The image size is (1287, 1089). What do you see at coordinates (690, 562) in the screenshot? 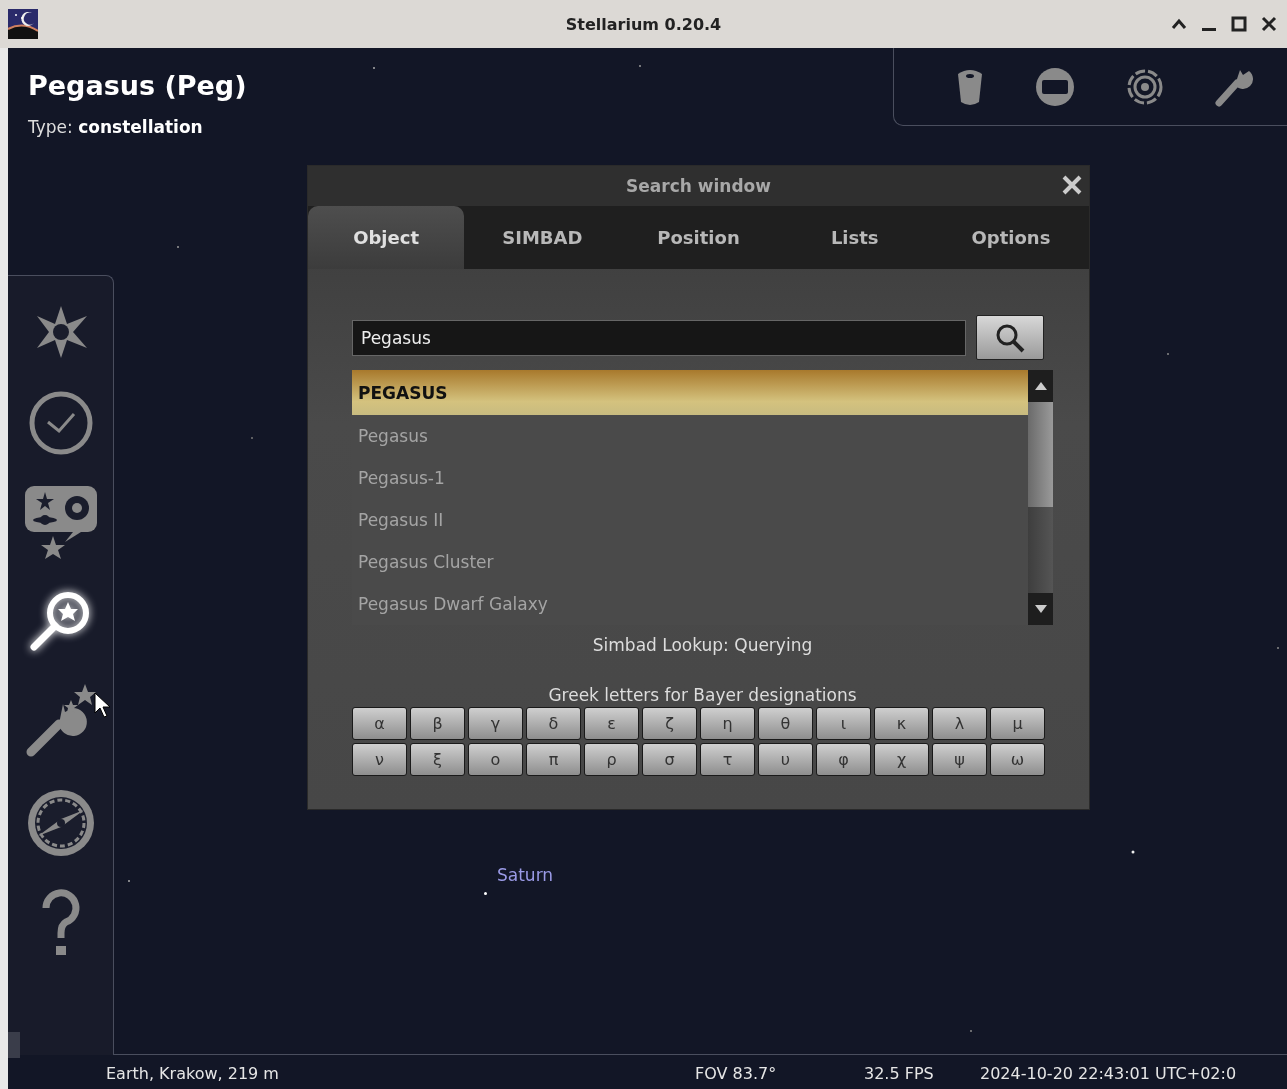
I see `result-item: Pegasus Cluster` at bounding box center [690, 562].